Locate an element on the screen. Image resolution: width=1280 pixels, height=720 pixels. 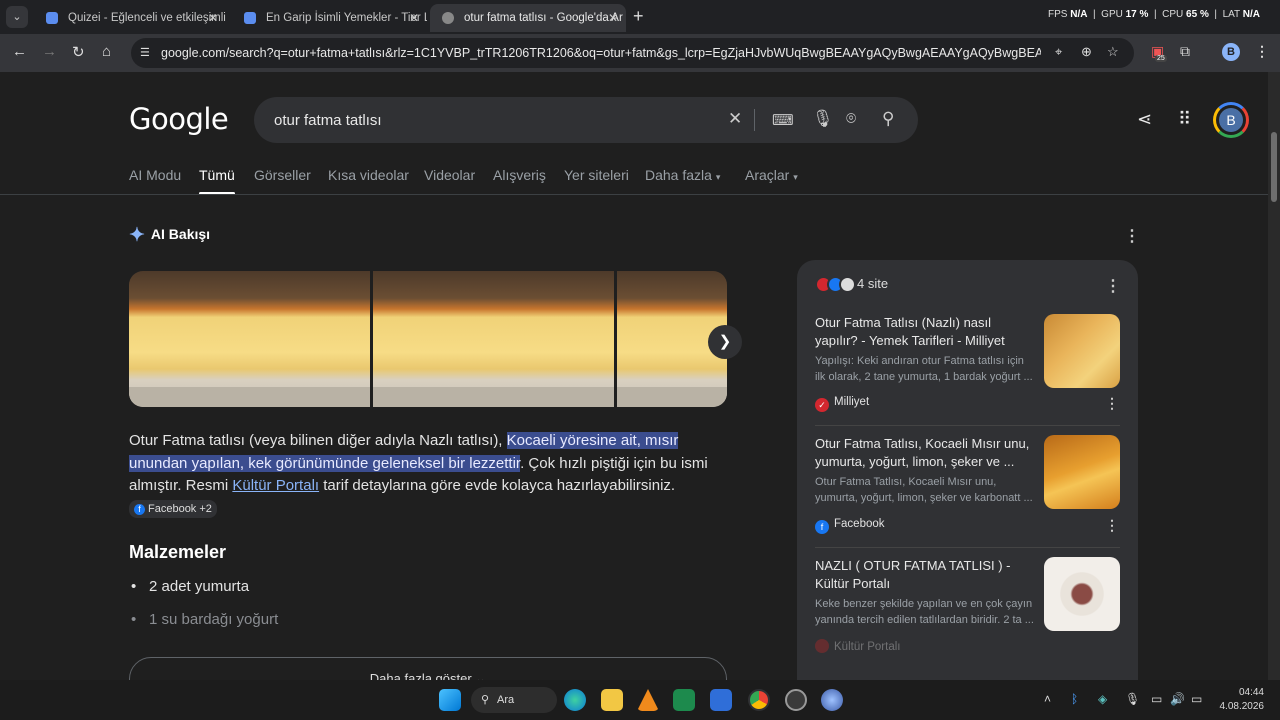
sources-count: 4 site is located at coordinates (851, 285).